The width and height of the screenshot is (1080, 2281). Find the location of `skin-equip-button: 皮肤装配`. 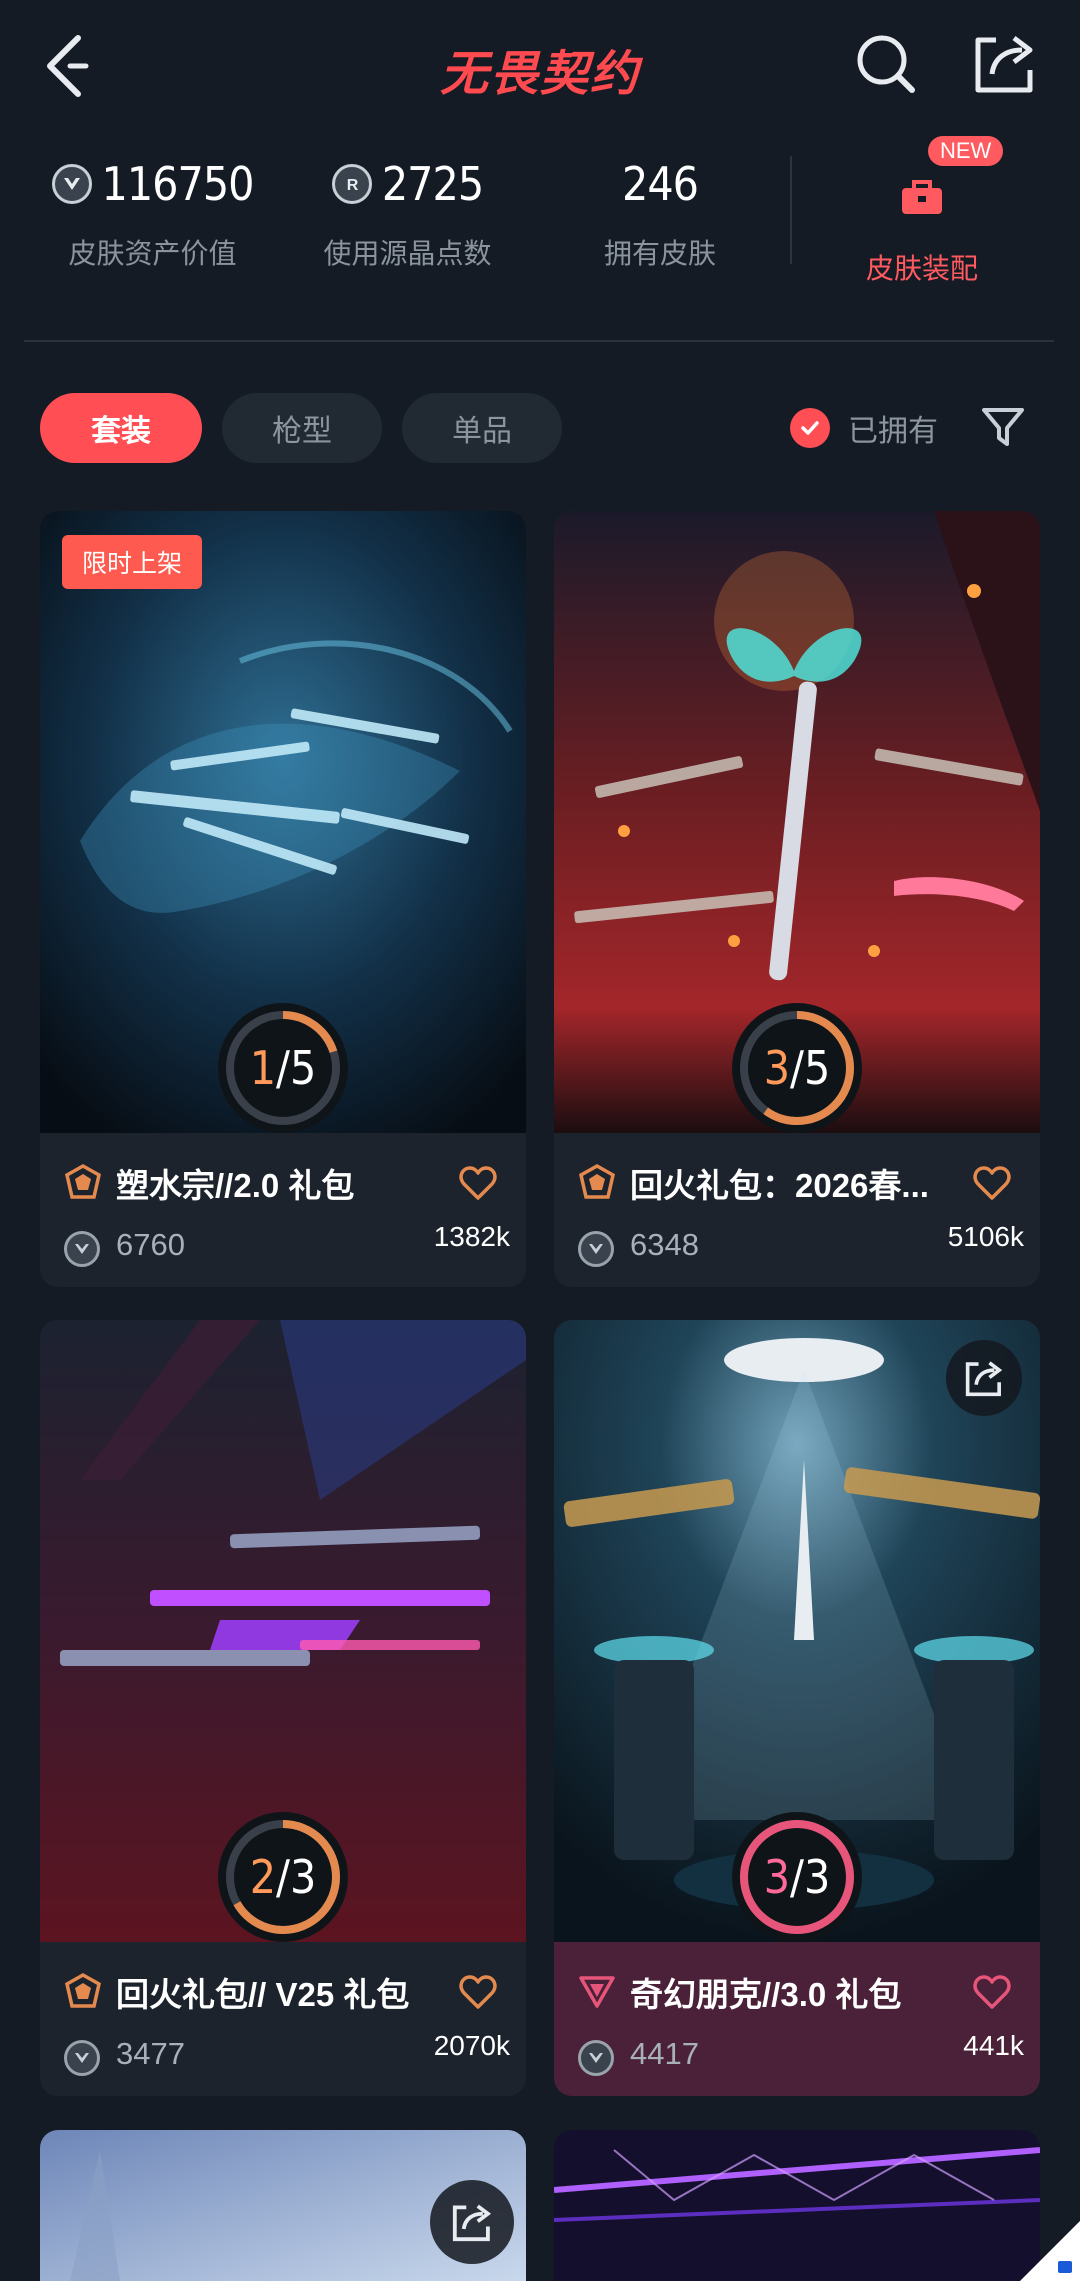

skin-equip-button: 皮肤装配 is located at coordinates (922, 218).